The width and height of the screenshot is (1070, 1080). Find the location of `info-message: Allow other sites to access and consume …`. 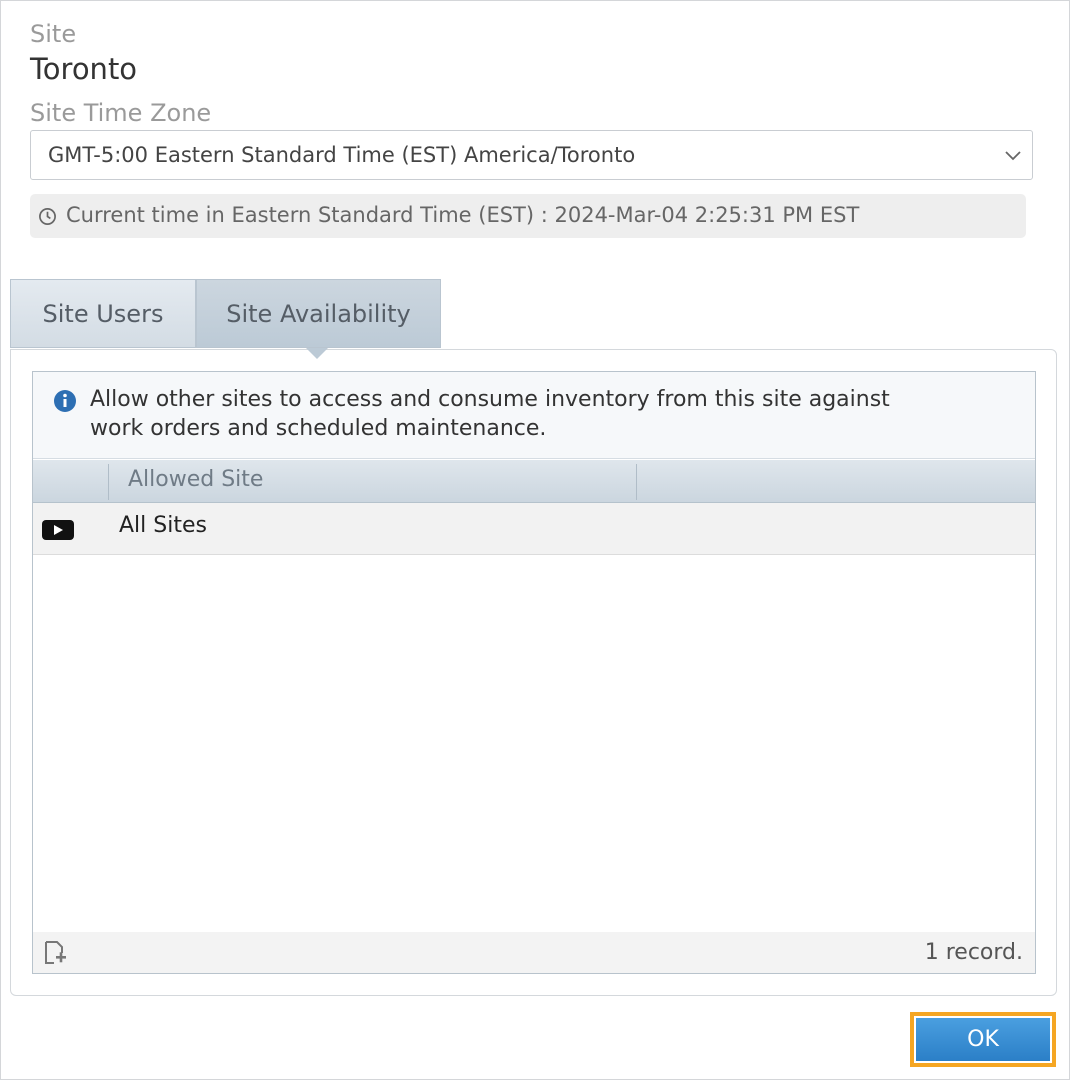

info-message: Allow other sites to access and consume … is located at coordinates (534, 415).